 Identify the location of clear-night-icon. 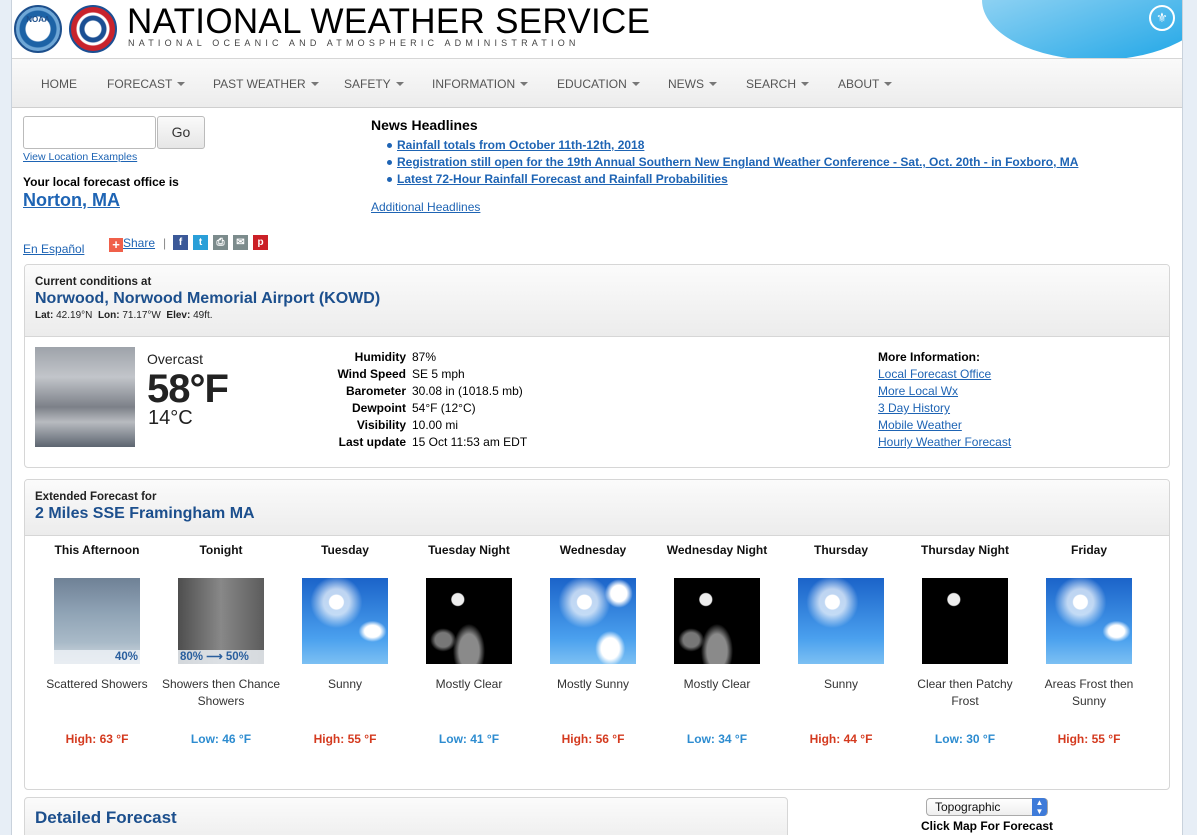
(965, 621).